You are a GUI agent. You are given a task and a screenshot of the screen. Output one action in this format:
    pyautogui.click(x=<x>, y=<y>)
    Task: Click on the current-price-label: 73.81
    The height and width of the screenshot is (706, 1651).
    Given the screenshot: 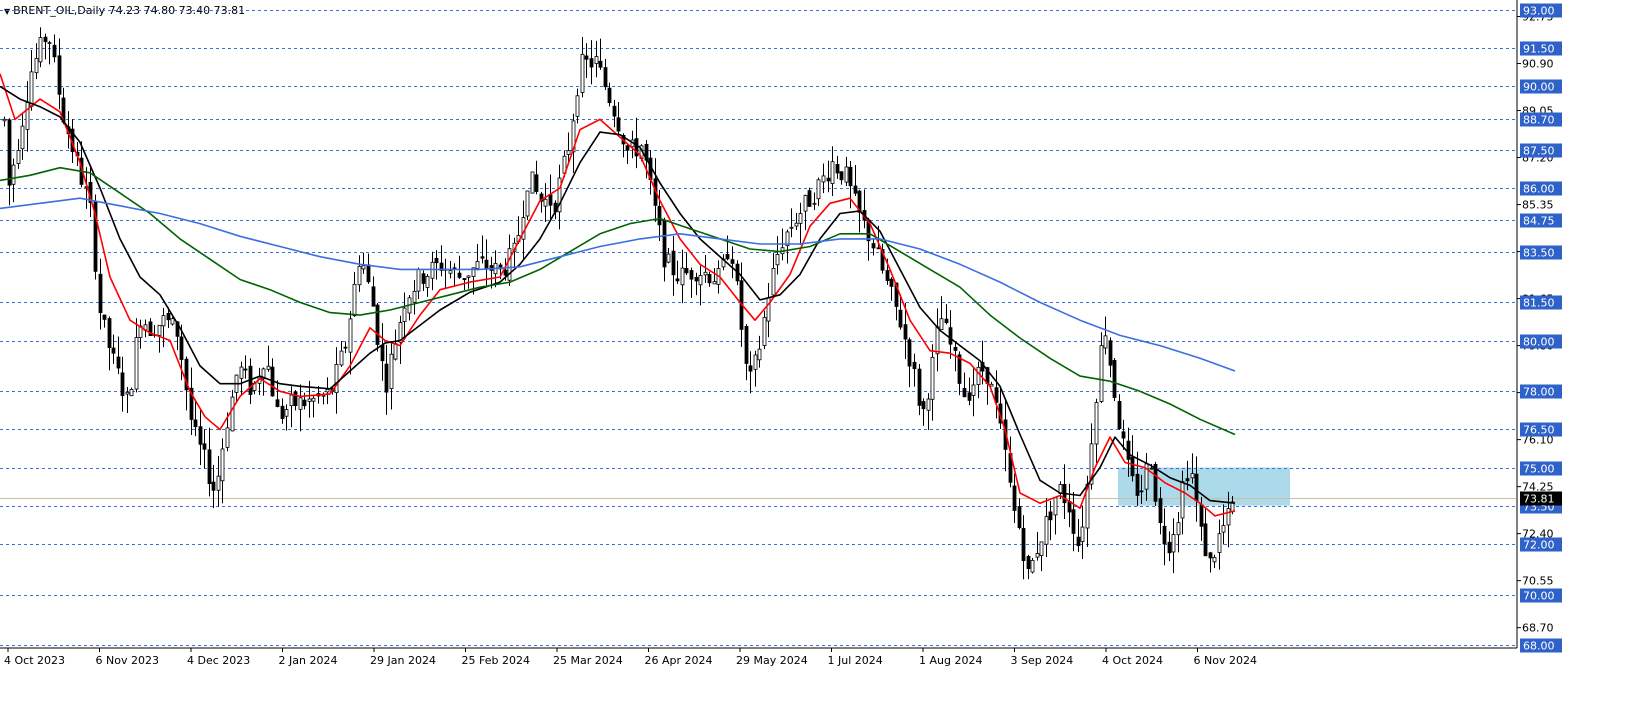 What is the action you would take?
    pyautogui.click(x=1539, y=499)
    